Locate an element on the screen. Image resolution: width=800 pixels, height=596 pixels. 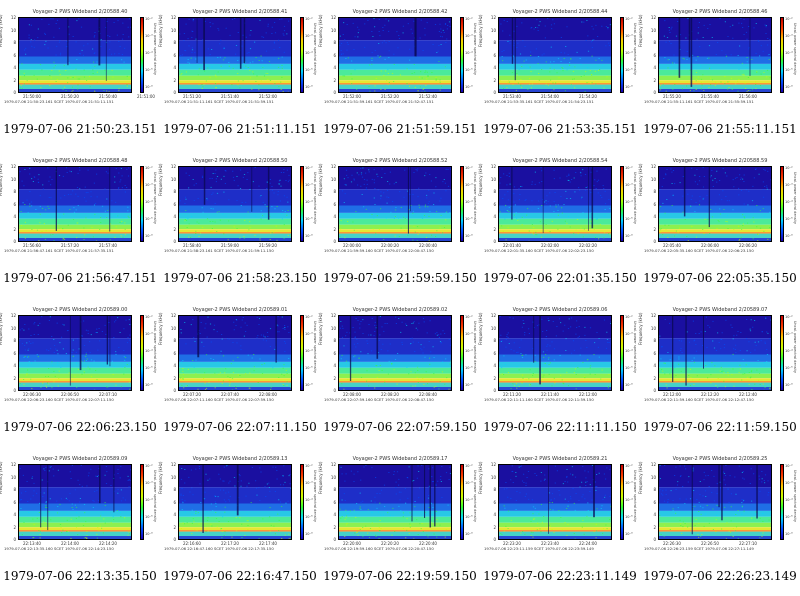
panel-caption: 1979-07-06 21:55:11.151 is located at coordinates (720, 129).